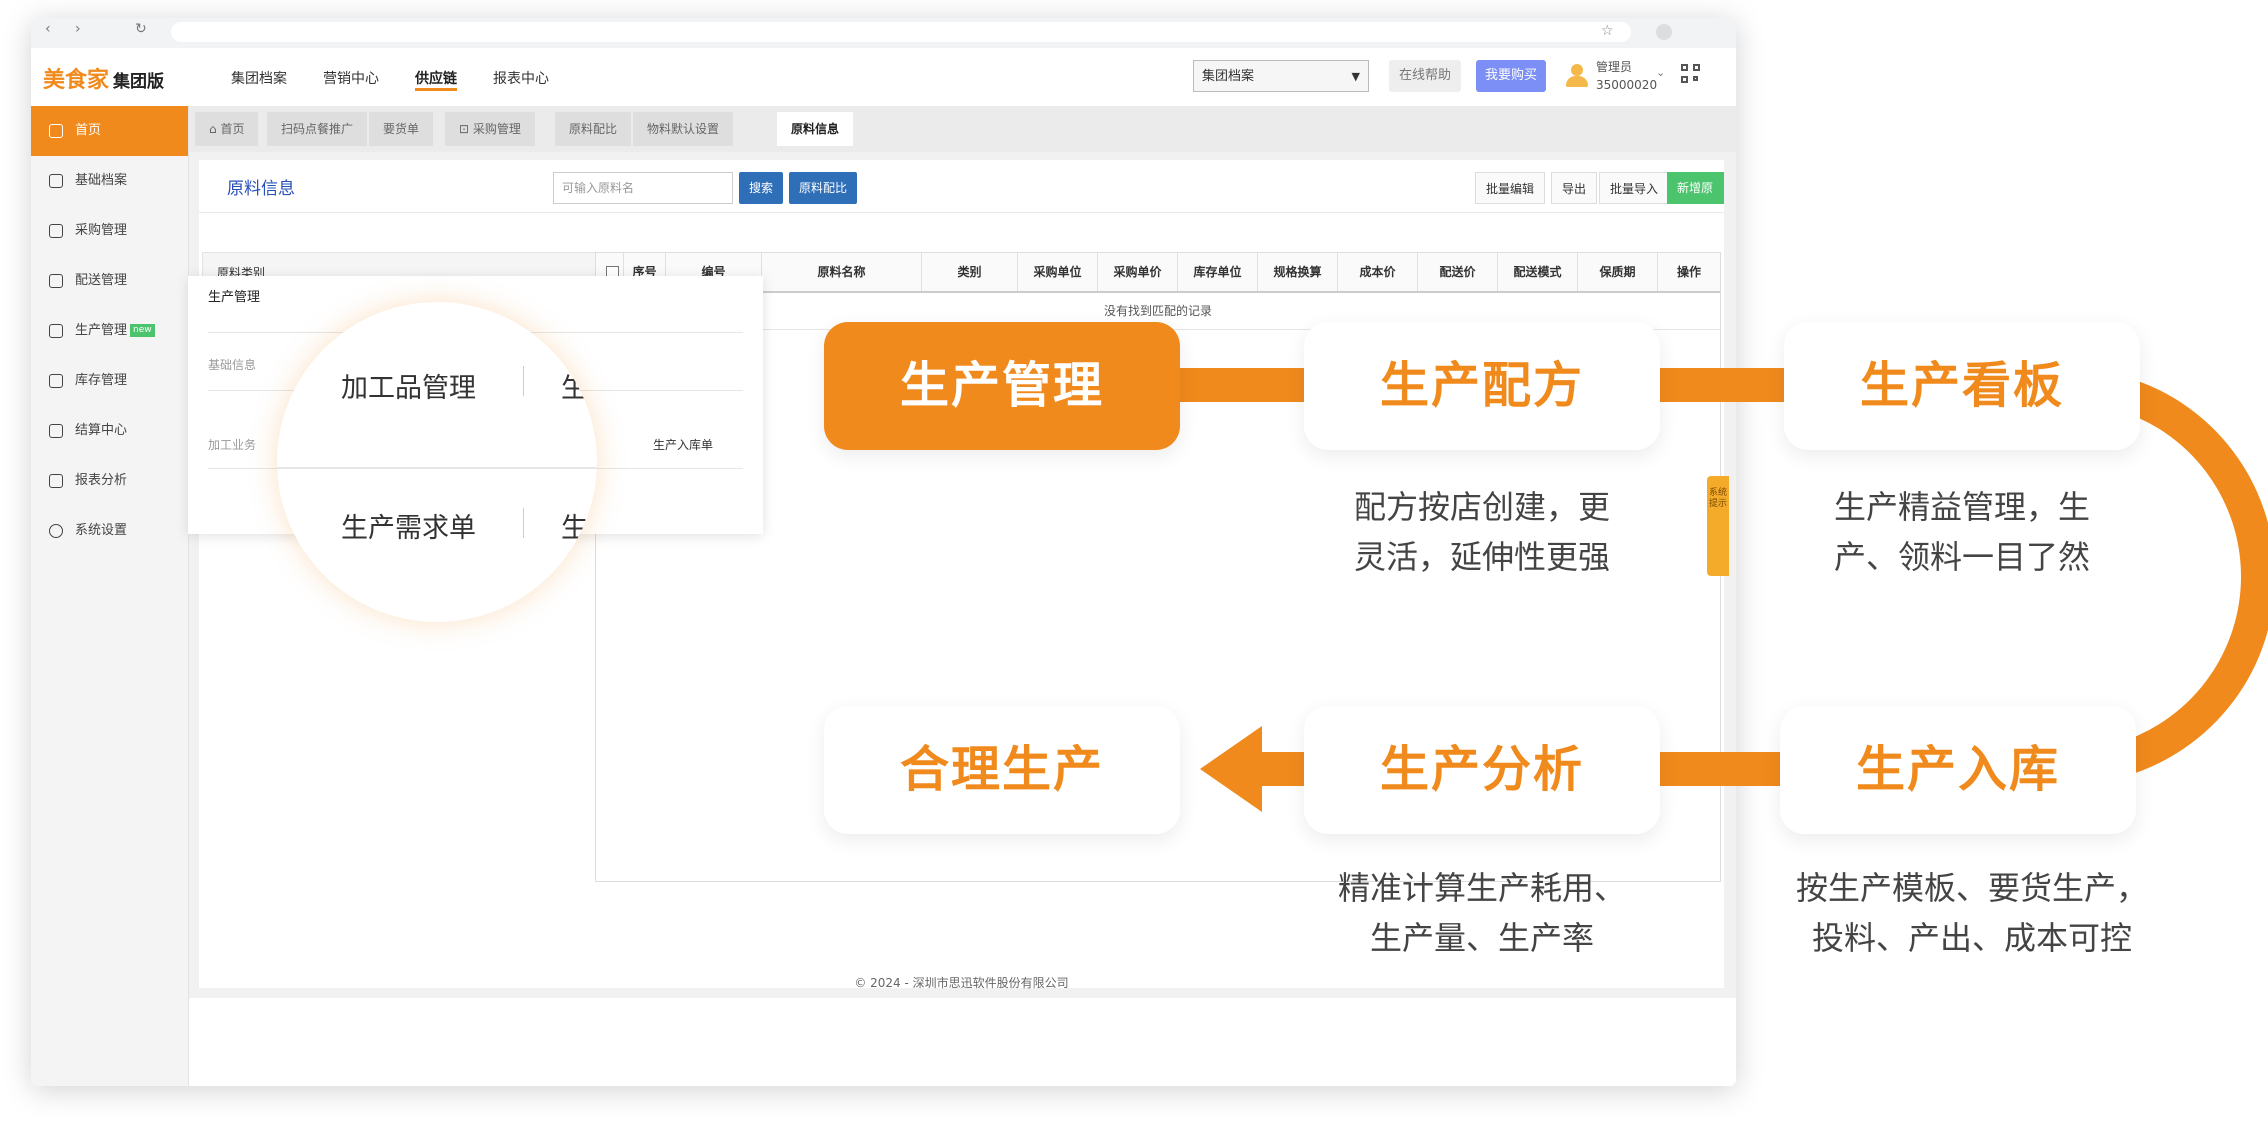 The height and width of the screenshot is (1126, 2268). Describe the element at coordinates (1002, 386) in the screenshot. I see `flow-step-production-management: 生产管理` at that location.